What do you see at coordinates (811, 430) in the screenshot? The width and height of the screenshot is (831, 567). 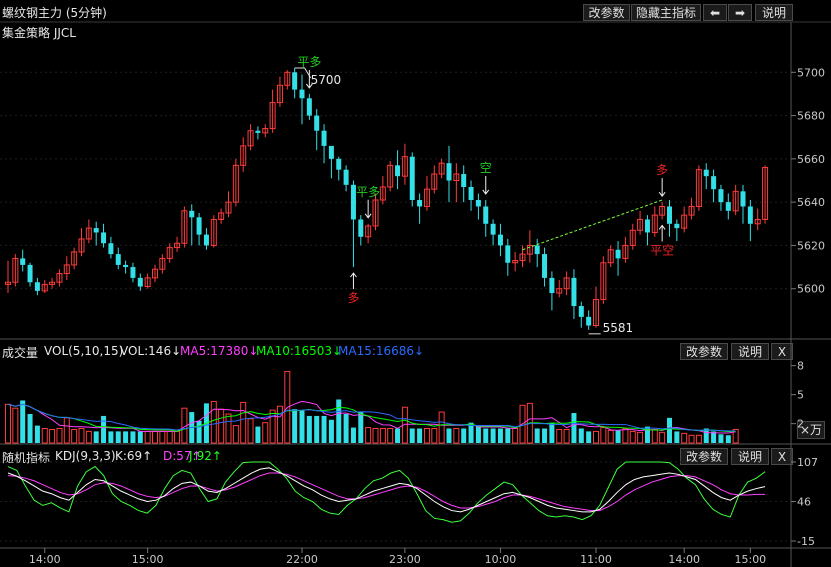 I see `volume-unit-label: ×万` at bounding box center [811, 430].